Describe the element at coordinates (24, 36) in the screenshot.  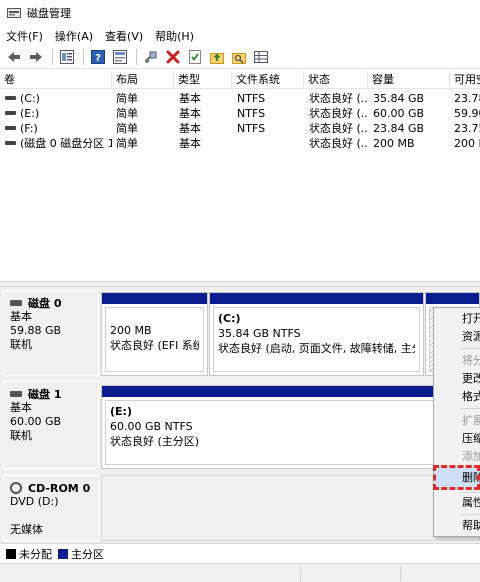
I see `menu-file: 文件(F)` at that location.